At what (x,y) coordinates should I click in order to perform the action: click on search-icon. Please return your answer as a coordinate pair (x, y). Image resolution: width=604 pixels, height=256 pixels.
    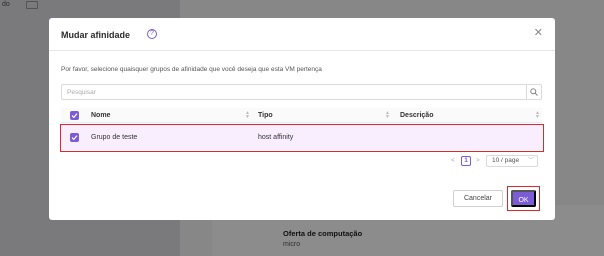
    Looking at the image, I should click on (534, 92).